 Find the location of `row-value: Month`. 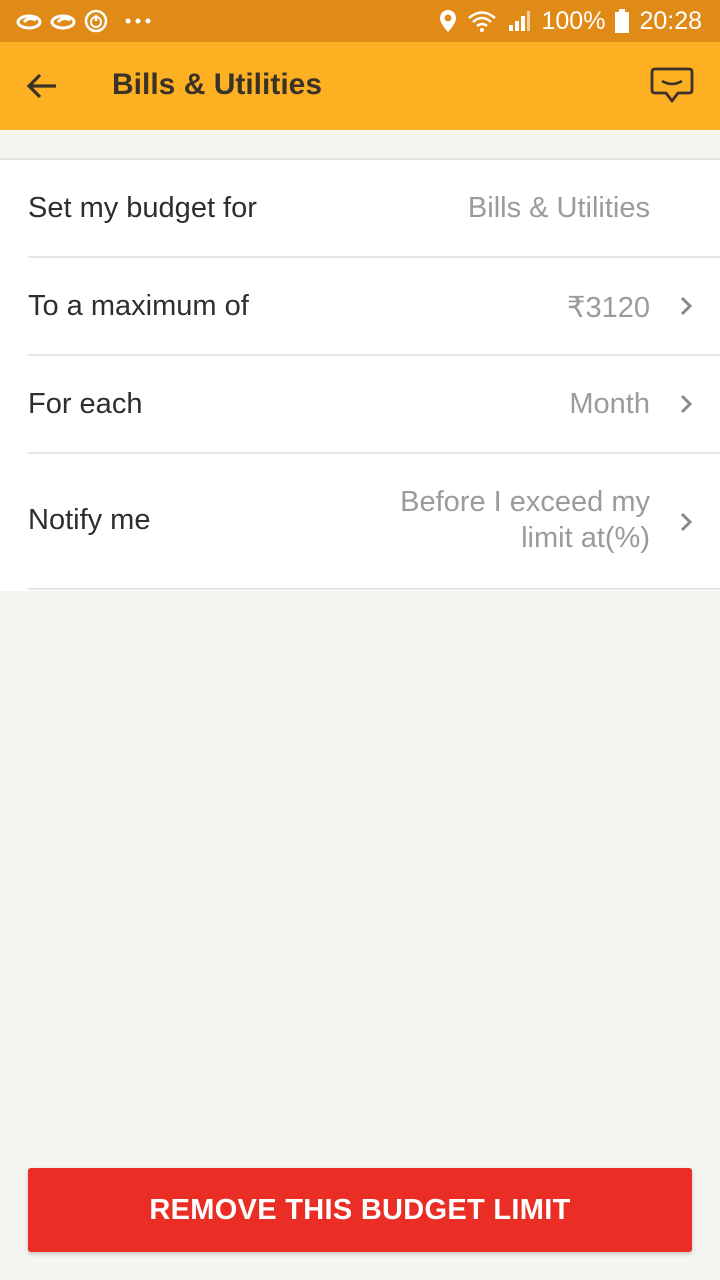

row-value: Month is located at coordinates (609, 404).